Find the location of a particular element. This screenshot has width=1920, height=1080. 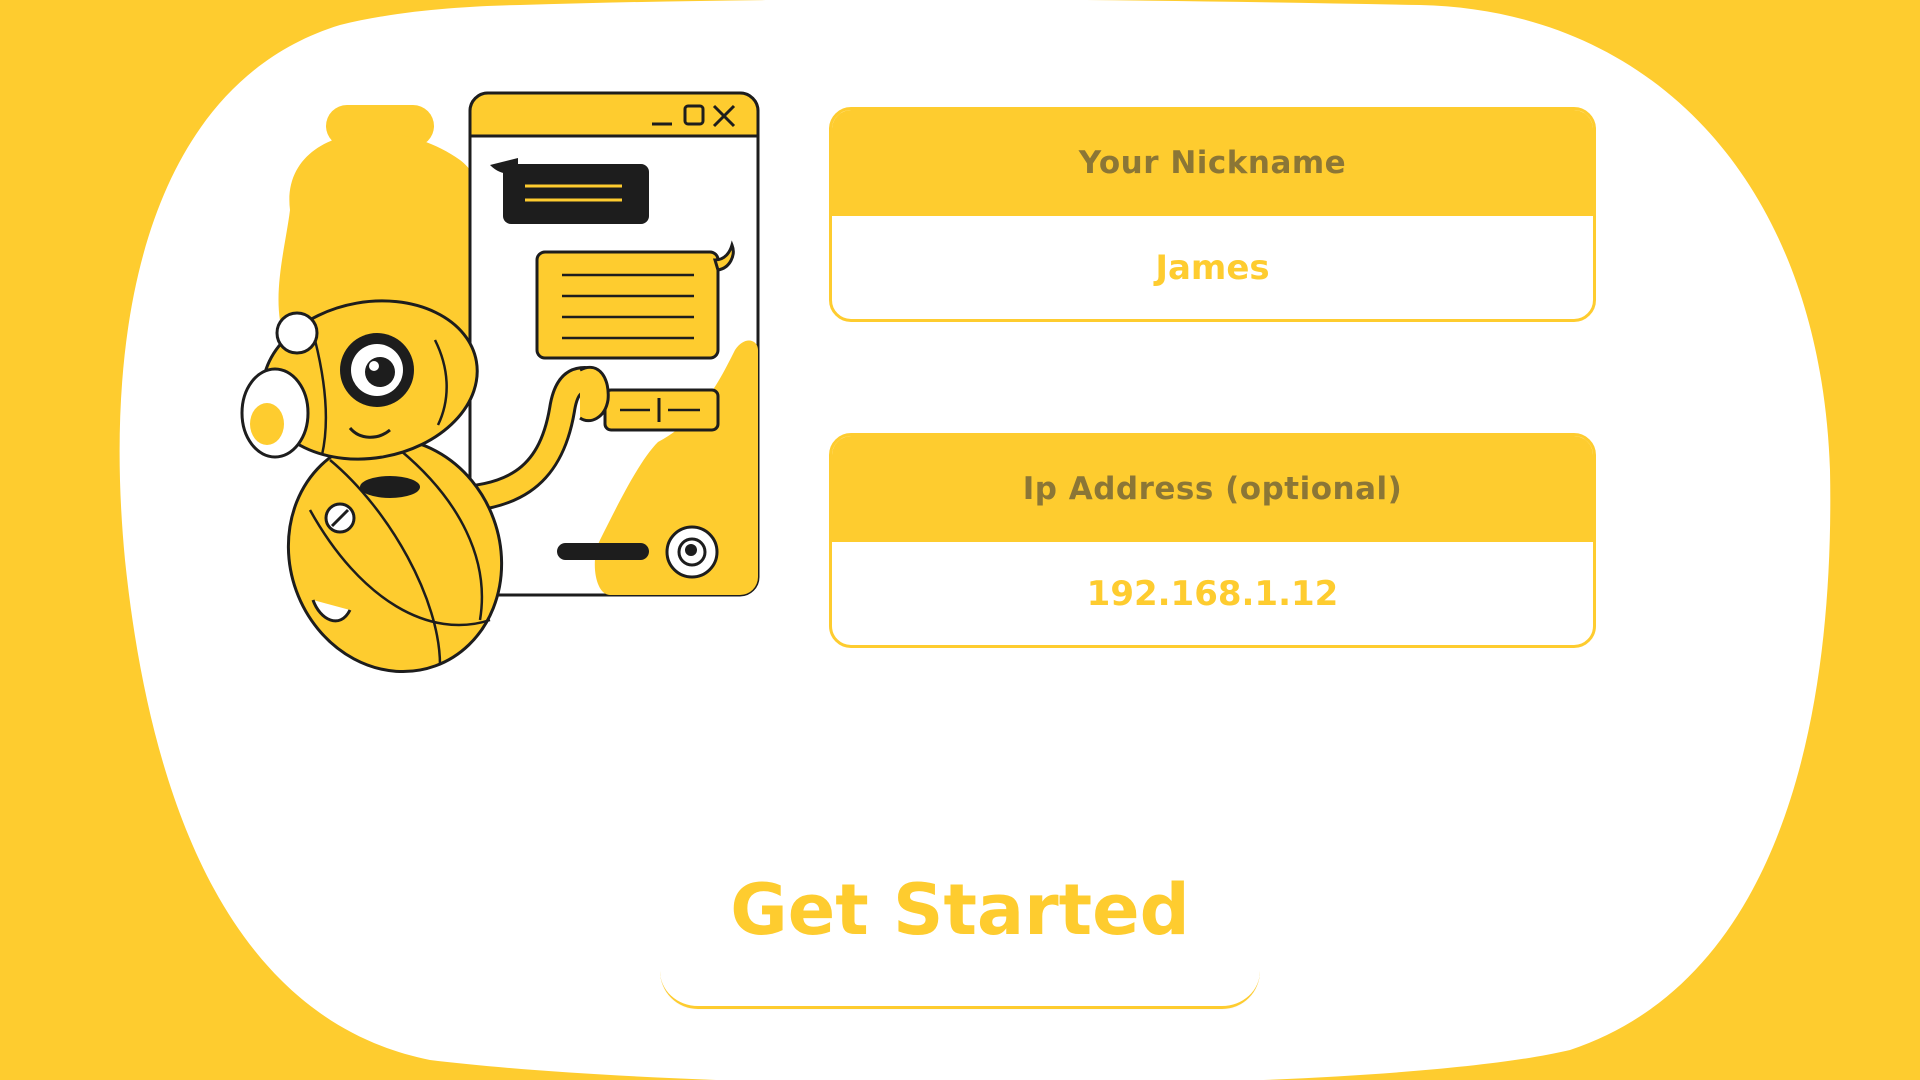

app-window is located at coordinates (614, 344).